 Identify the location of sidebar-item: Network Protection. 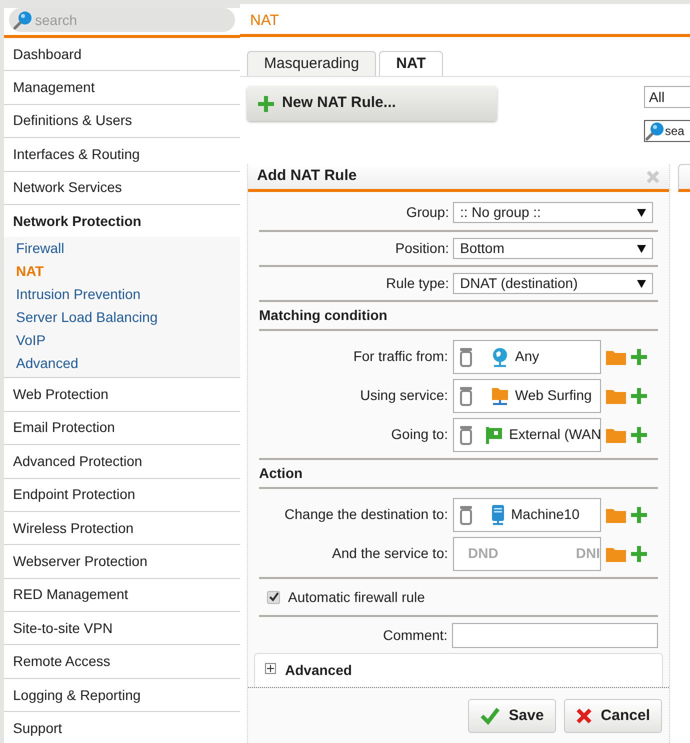
(77, 221).